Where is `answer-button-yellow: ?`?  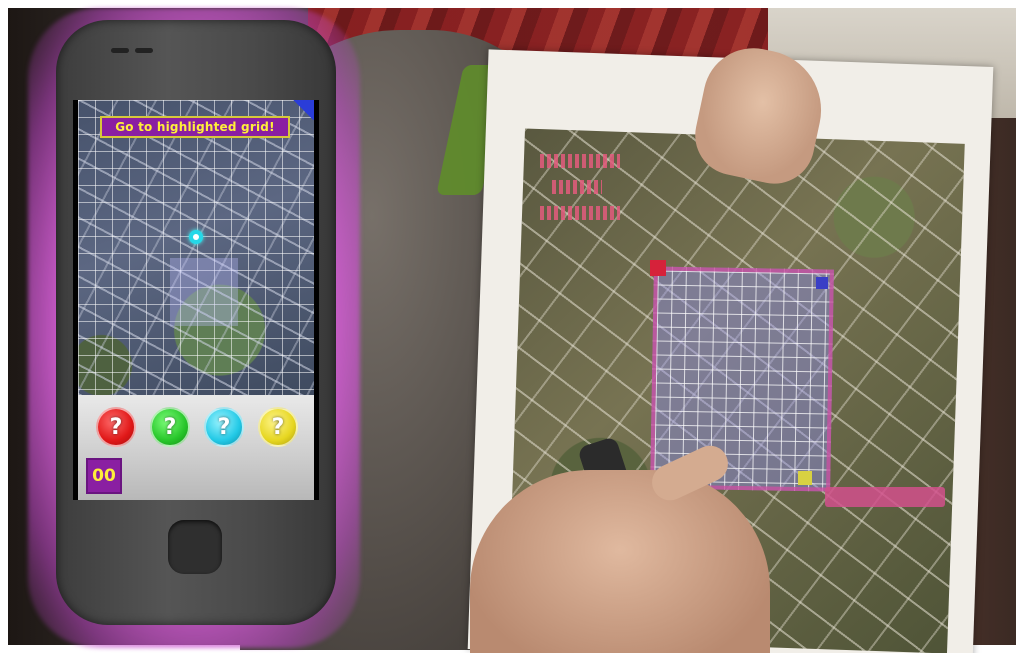
answer-button-yellow: ? is located at coordinates (278, 427).